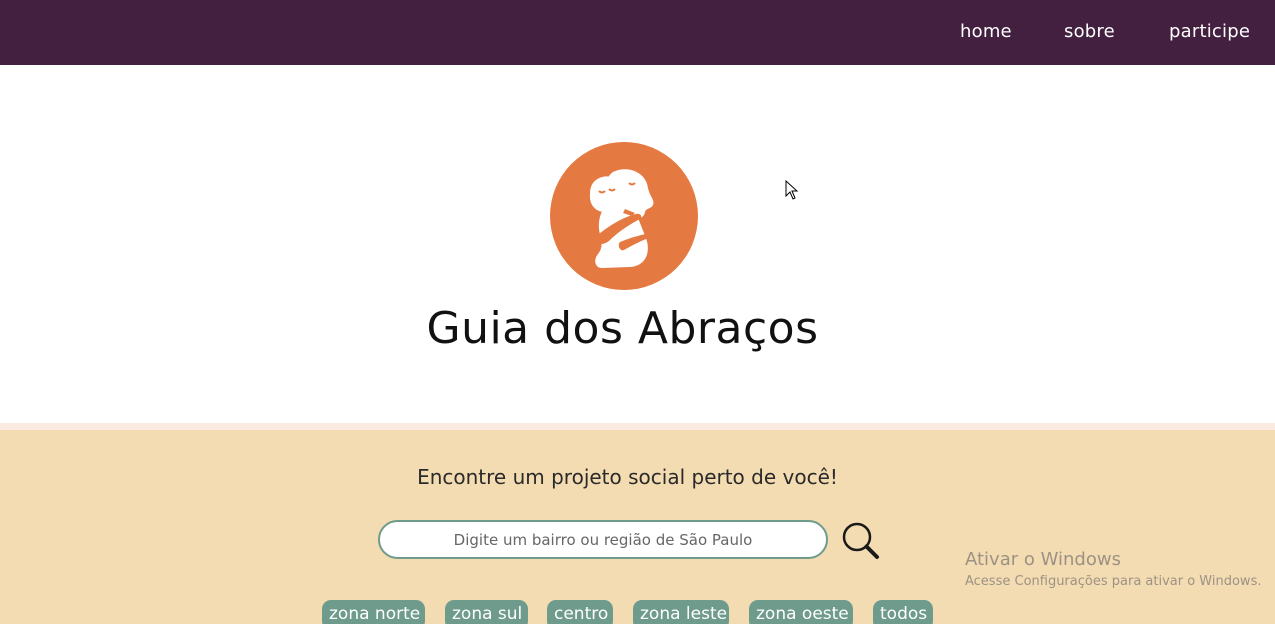 The height and width of the screenshot is (624, 1275). Describe the element at coordinates (637, 426) in the screenshot. I see `section-divider` at that location.